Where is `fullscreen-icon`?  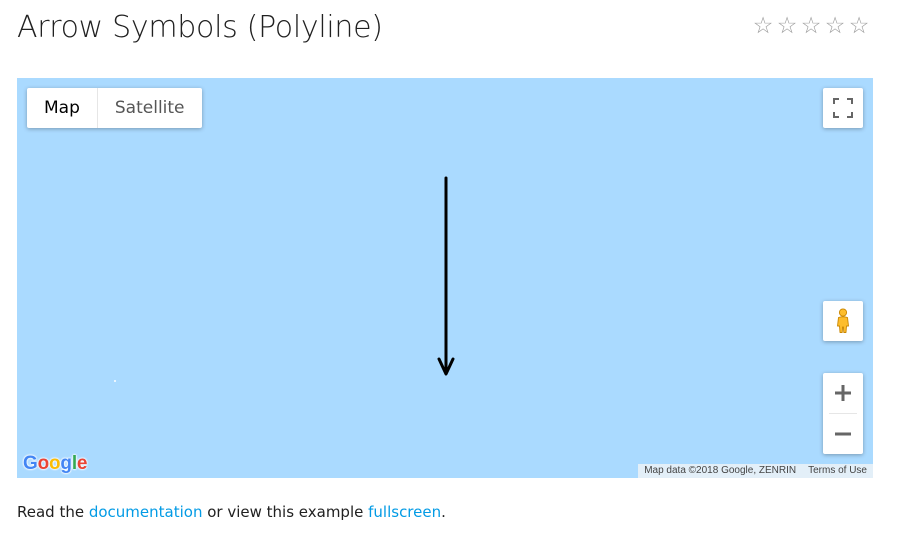 fullscreen-icon is located at coordinates (843, 108).